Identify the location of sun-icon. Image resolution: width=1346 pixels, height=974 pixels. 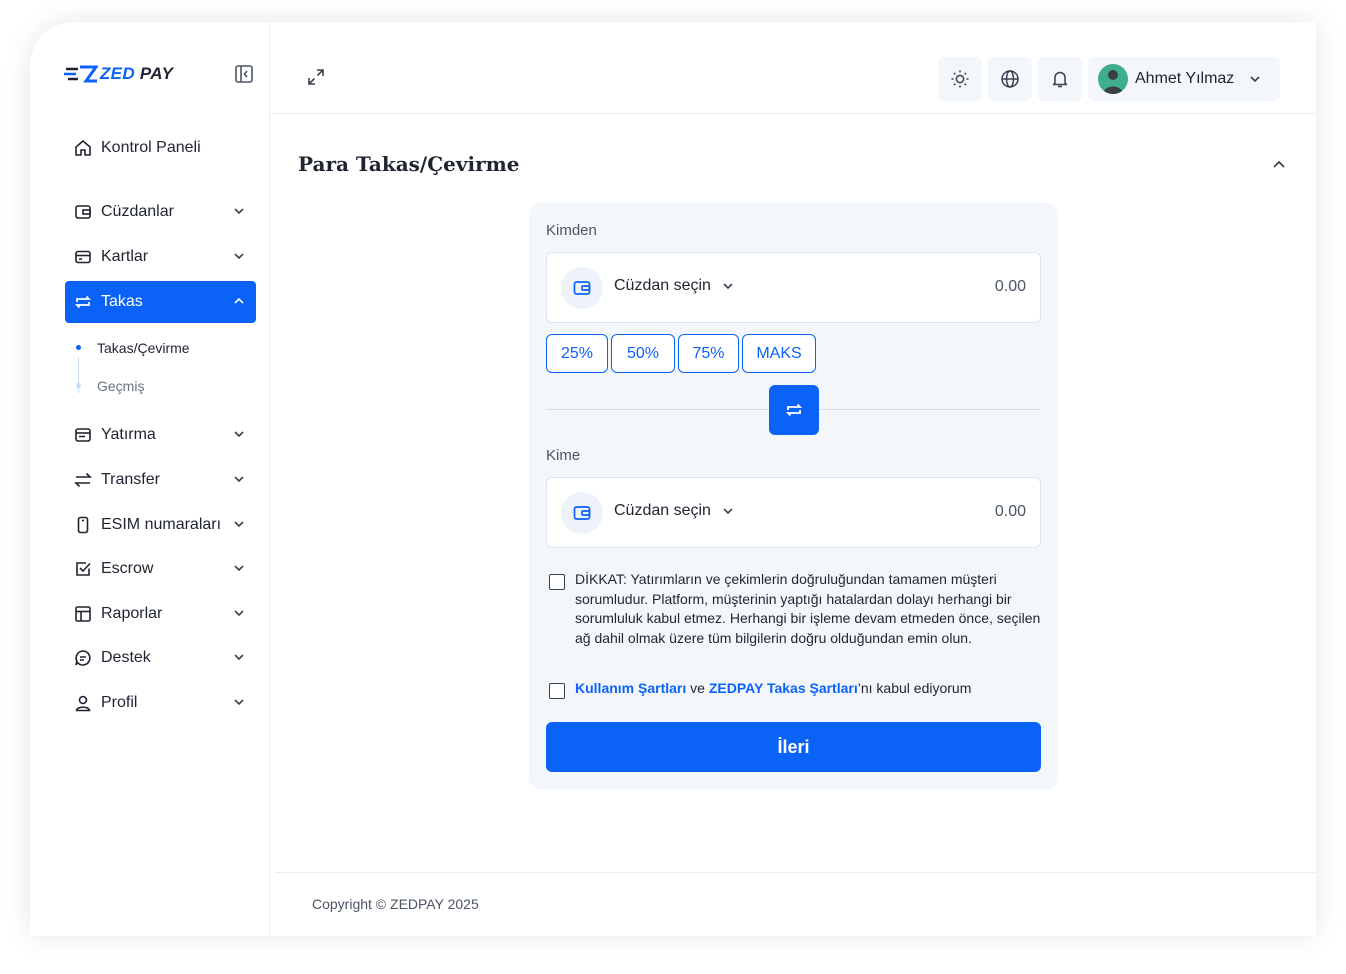
(960, 79).